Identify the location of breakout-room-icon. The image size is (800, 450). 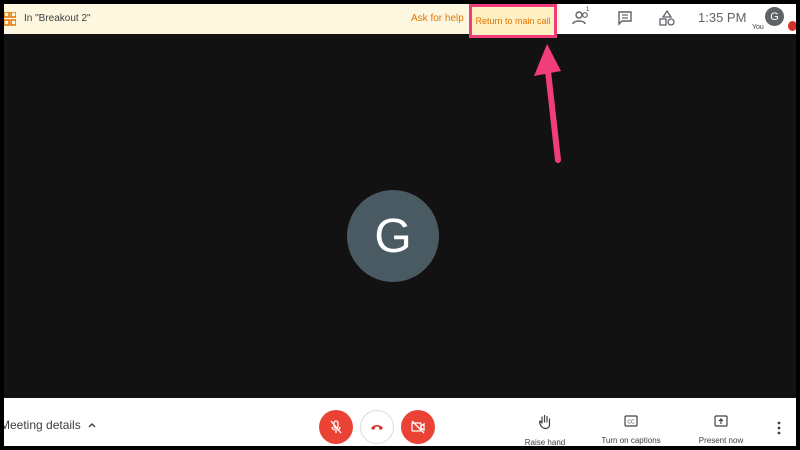
(10, 19).